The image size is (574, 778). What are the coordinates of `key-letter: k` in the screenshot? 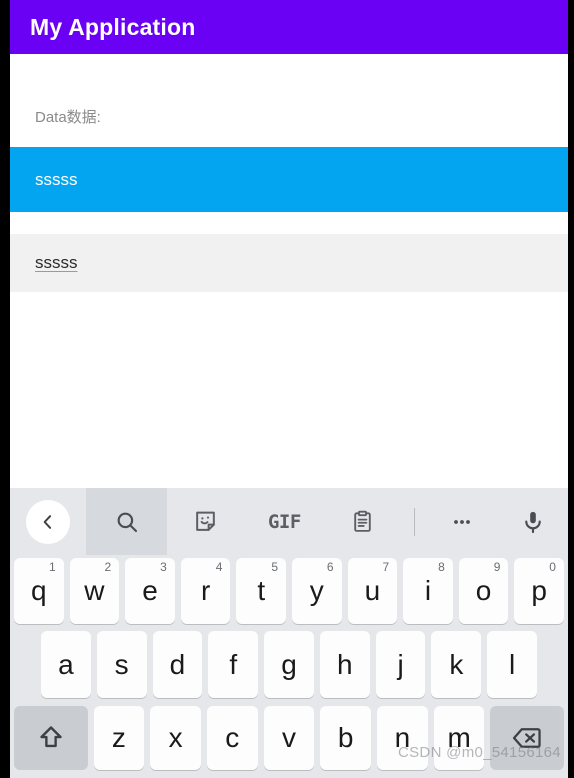 It's located at (456, 664).